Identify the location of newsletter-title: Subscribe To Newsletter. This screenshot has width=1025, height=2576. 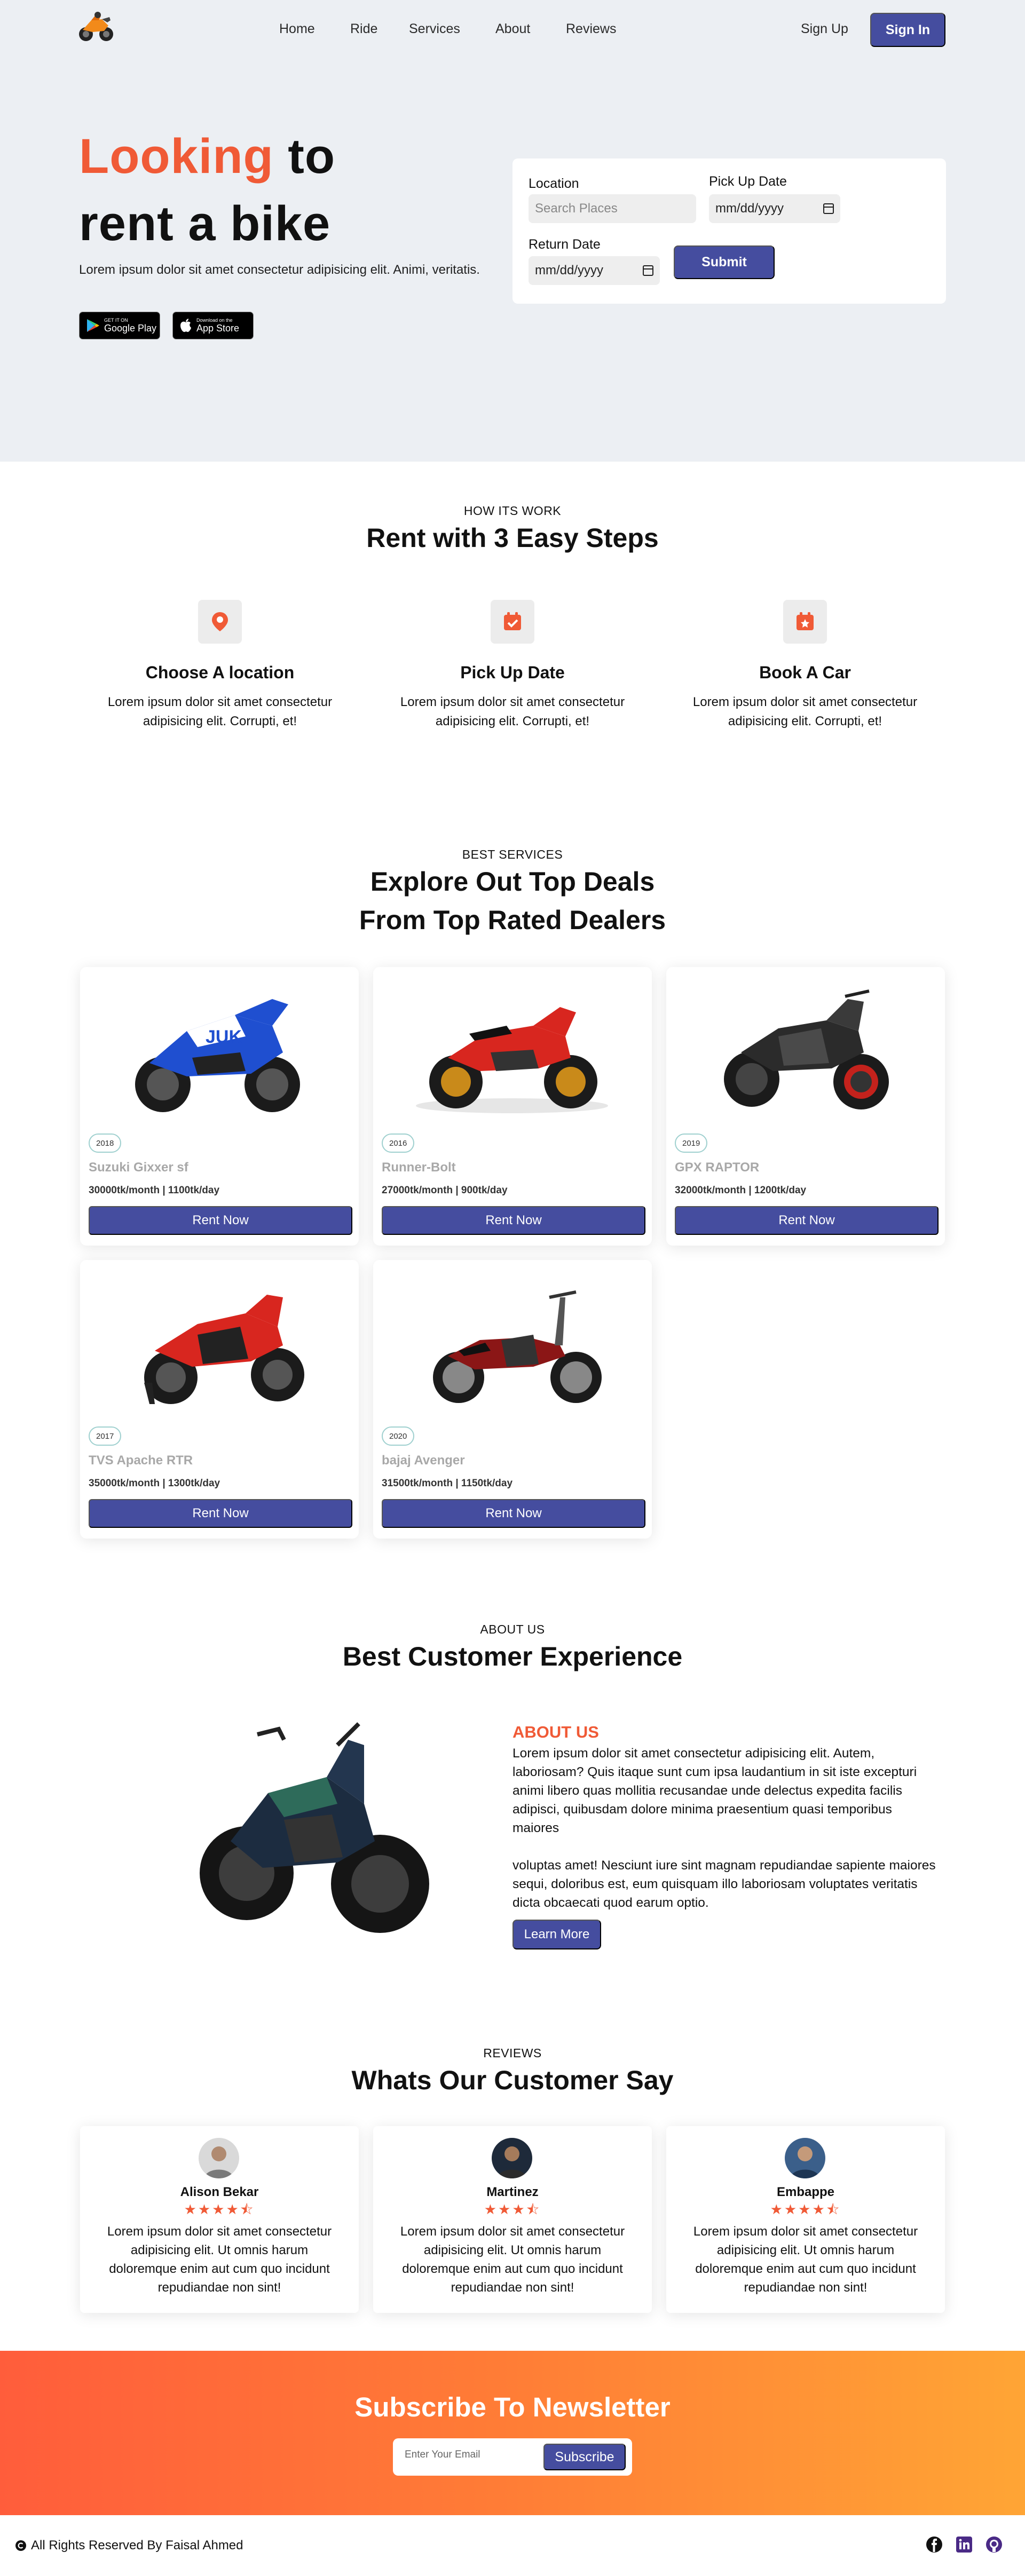
(512, 2407).